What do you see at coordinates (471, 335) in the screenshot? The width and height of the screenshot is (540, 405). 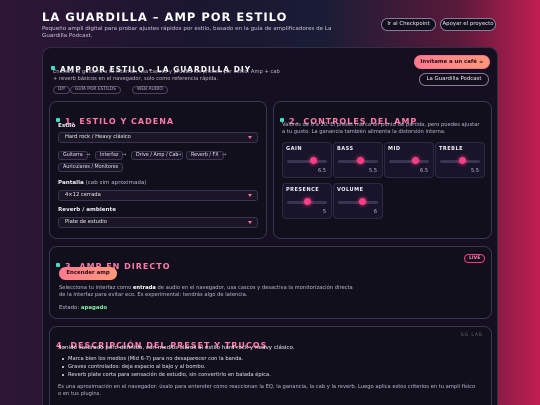 I see `corner-label: SG LAB` at bounding box center [471, 335].